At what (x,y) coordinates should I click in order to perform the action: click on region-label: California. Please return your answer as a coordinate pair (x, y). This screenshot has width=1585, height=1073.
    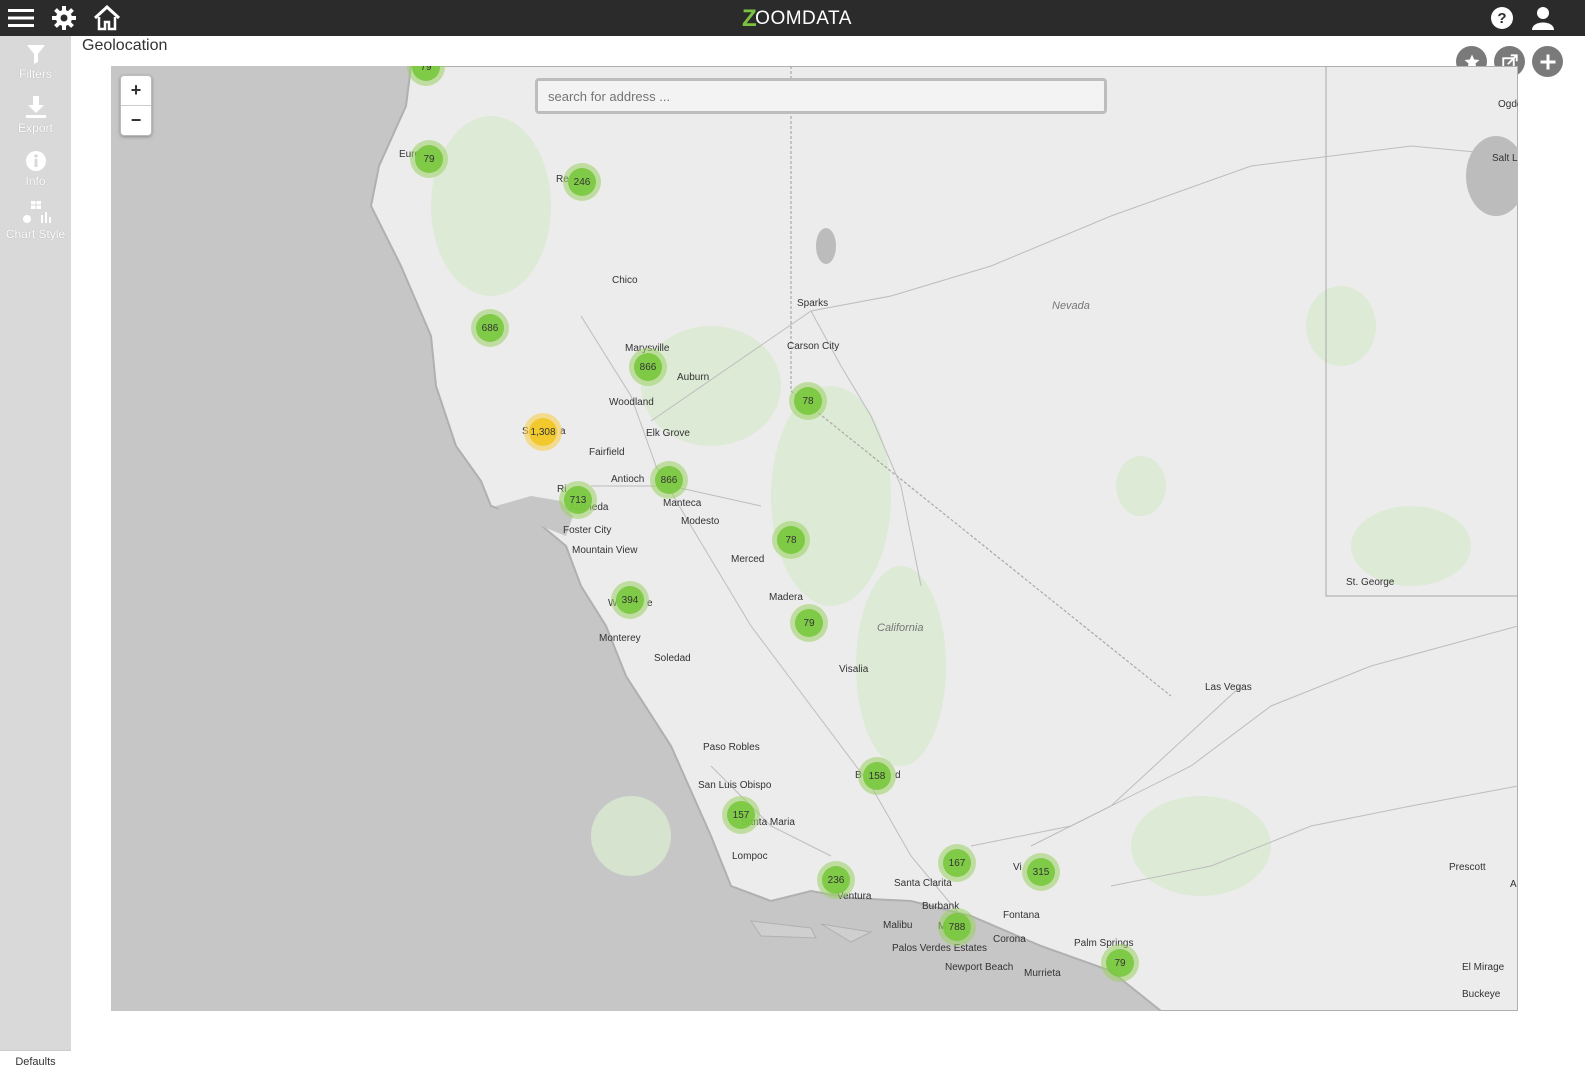
    Looking at the image, I should click on (900, 628).